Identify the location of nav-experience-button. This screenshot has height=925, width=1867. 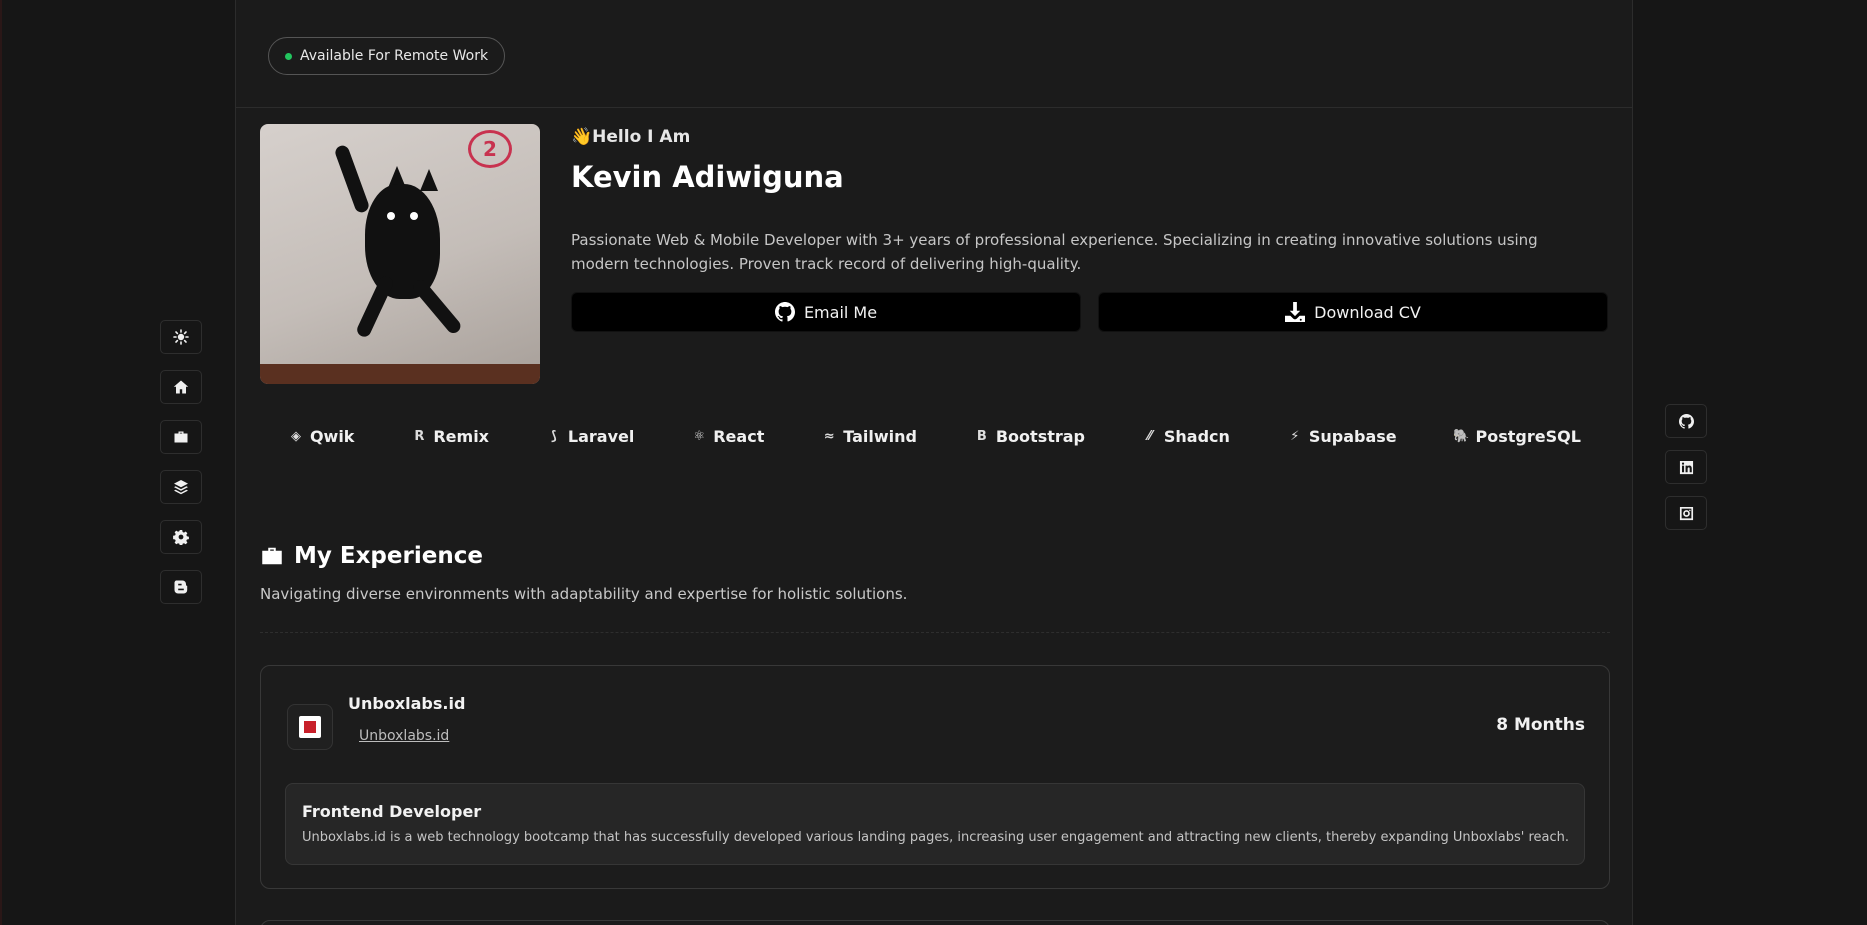
(181, 437).